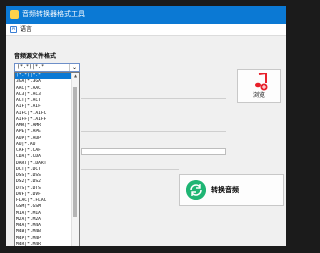  What do you see at coordinates (14, 14) in the screenshot?
I see `app-icon` at bounding box center [14, 14].